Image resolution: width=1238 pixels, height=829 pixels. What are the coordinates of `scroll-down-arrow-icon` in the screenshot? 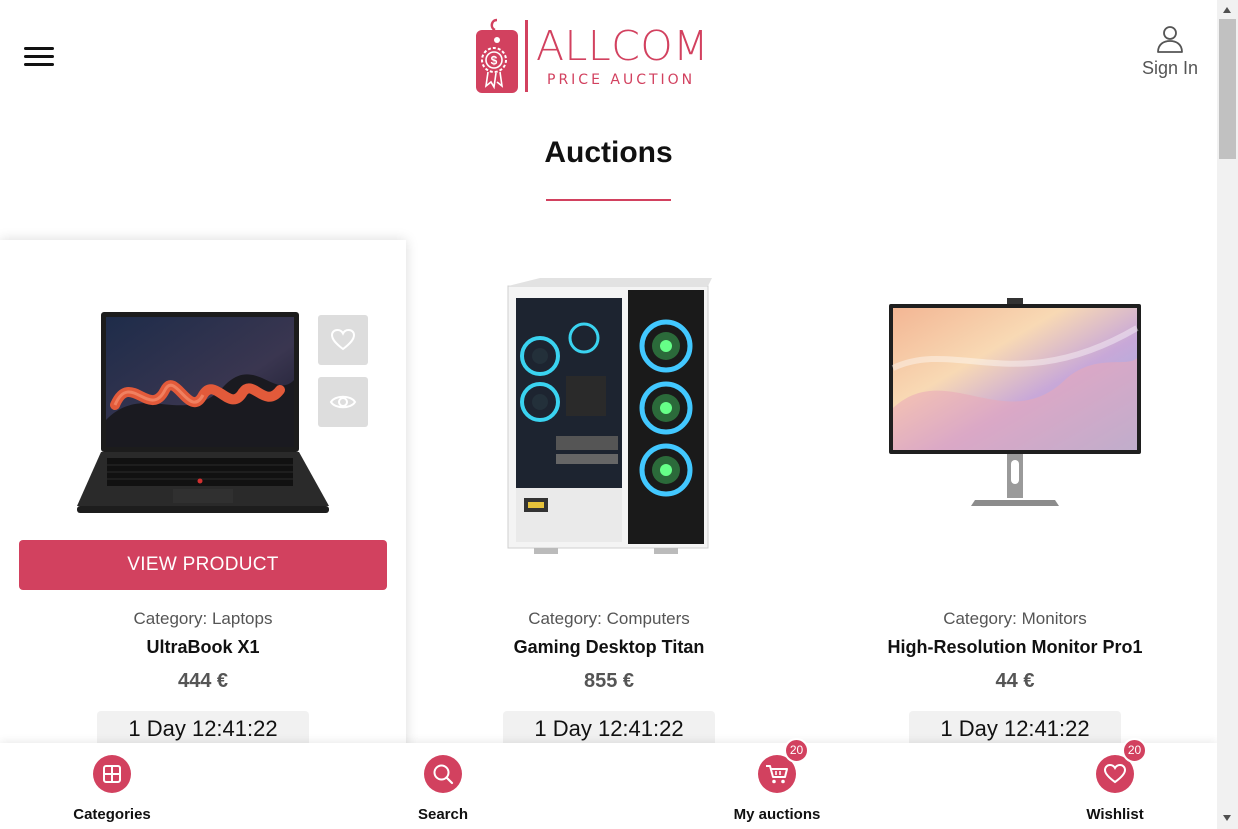 It's located at (1227, 818).